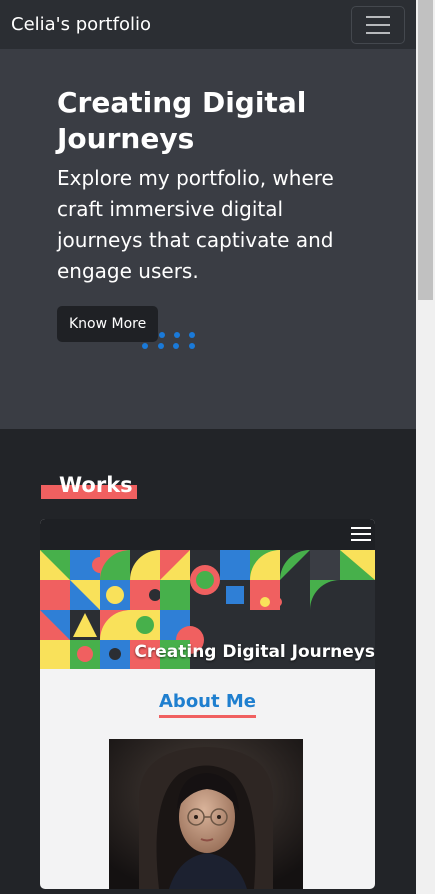 The width and height of the screenshot is (435, 894). I want to click on brand-link: Celia's portfolio, so click(81, 24).